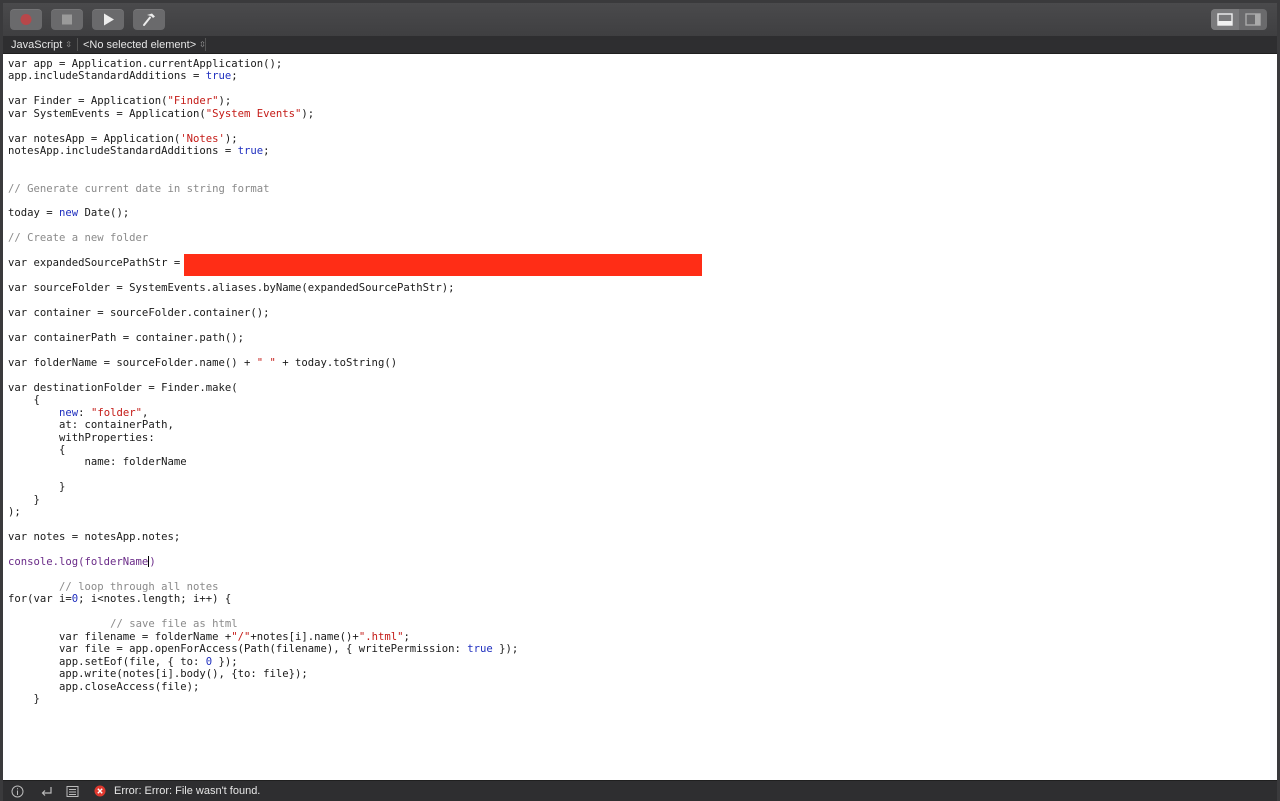 This screenshot has height=801, width=1280. I want to click on code-line: app.includeStandardAdditions = true;, so click(123, 76).